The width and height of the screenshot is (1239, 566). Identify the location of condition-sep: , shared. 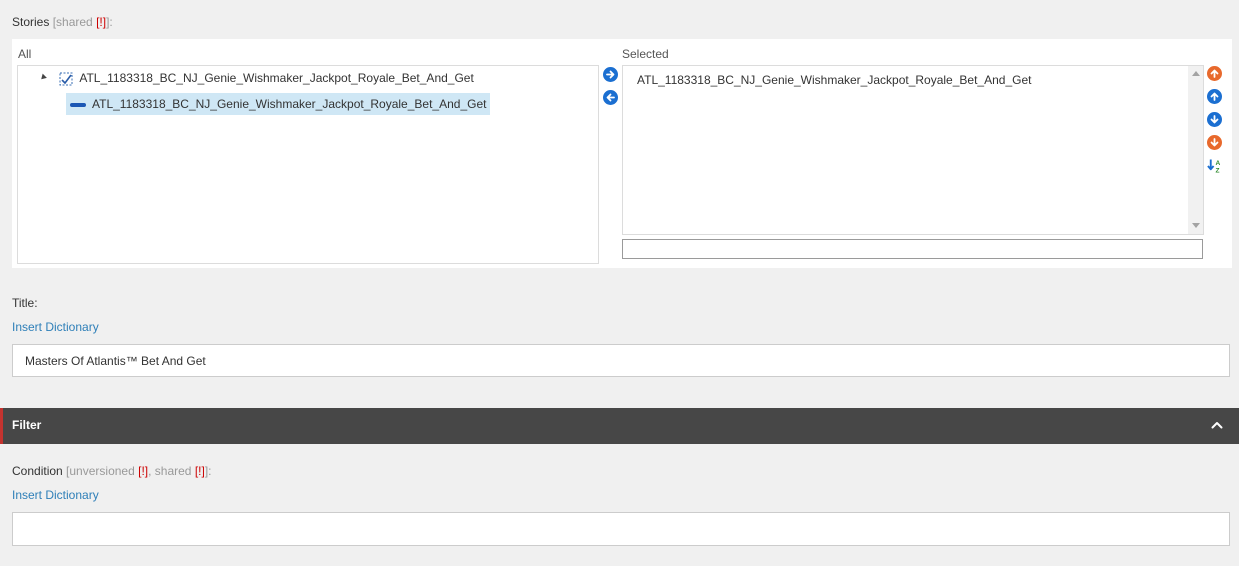
(170, 471).